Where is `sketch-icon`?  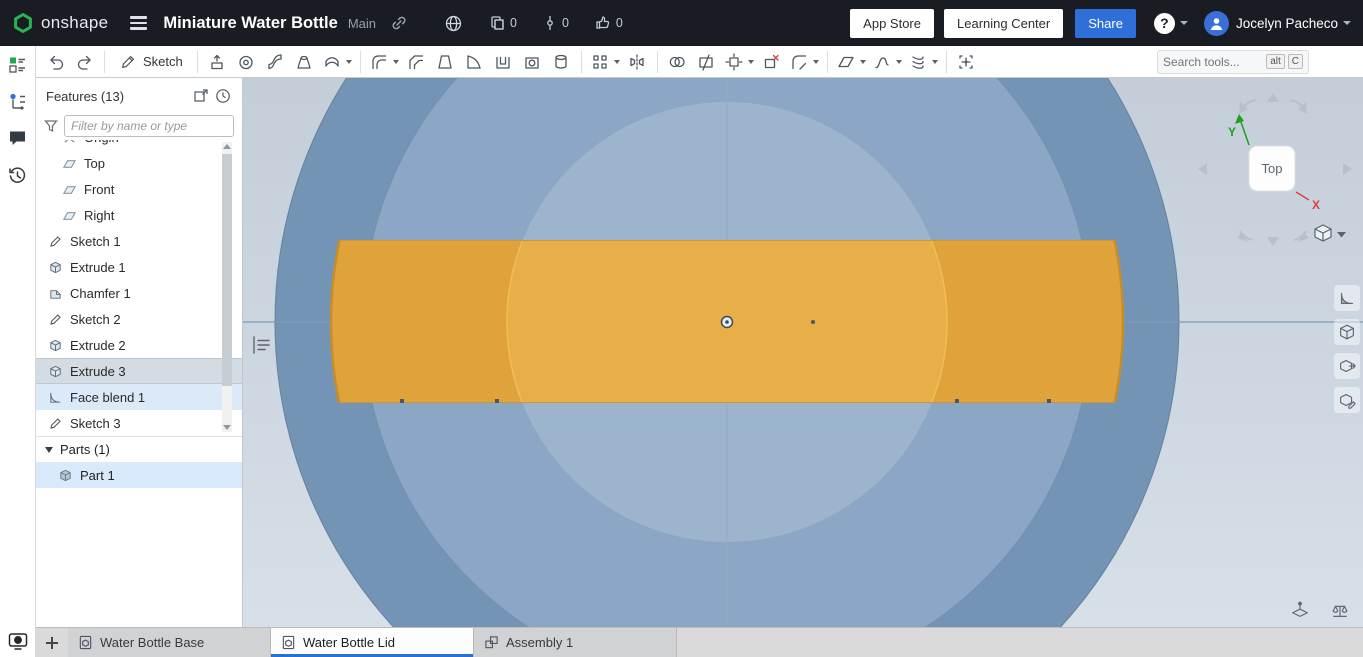 sketch-icon is located at coordinates (55, 319).